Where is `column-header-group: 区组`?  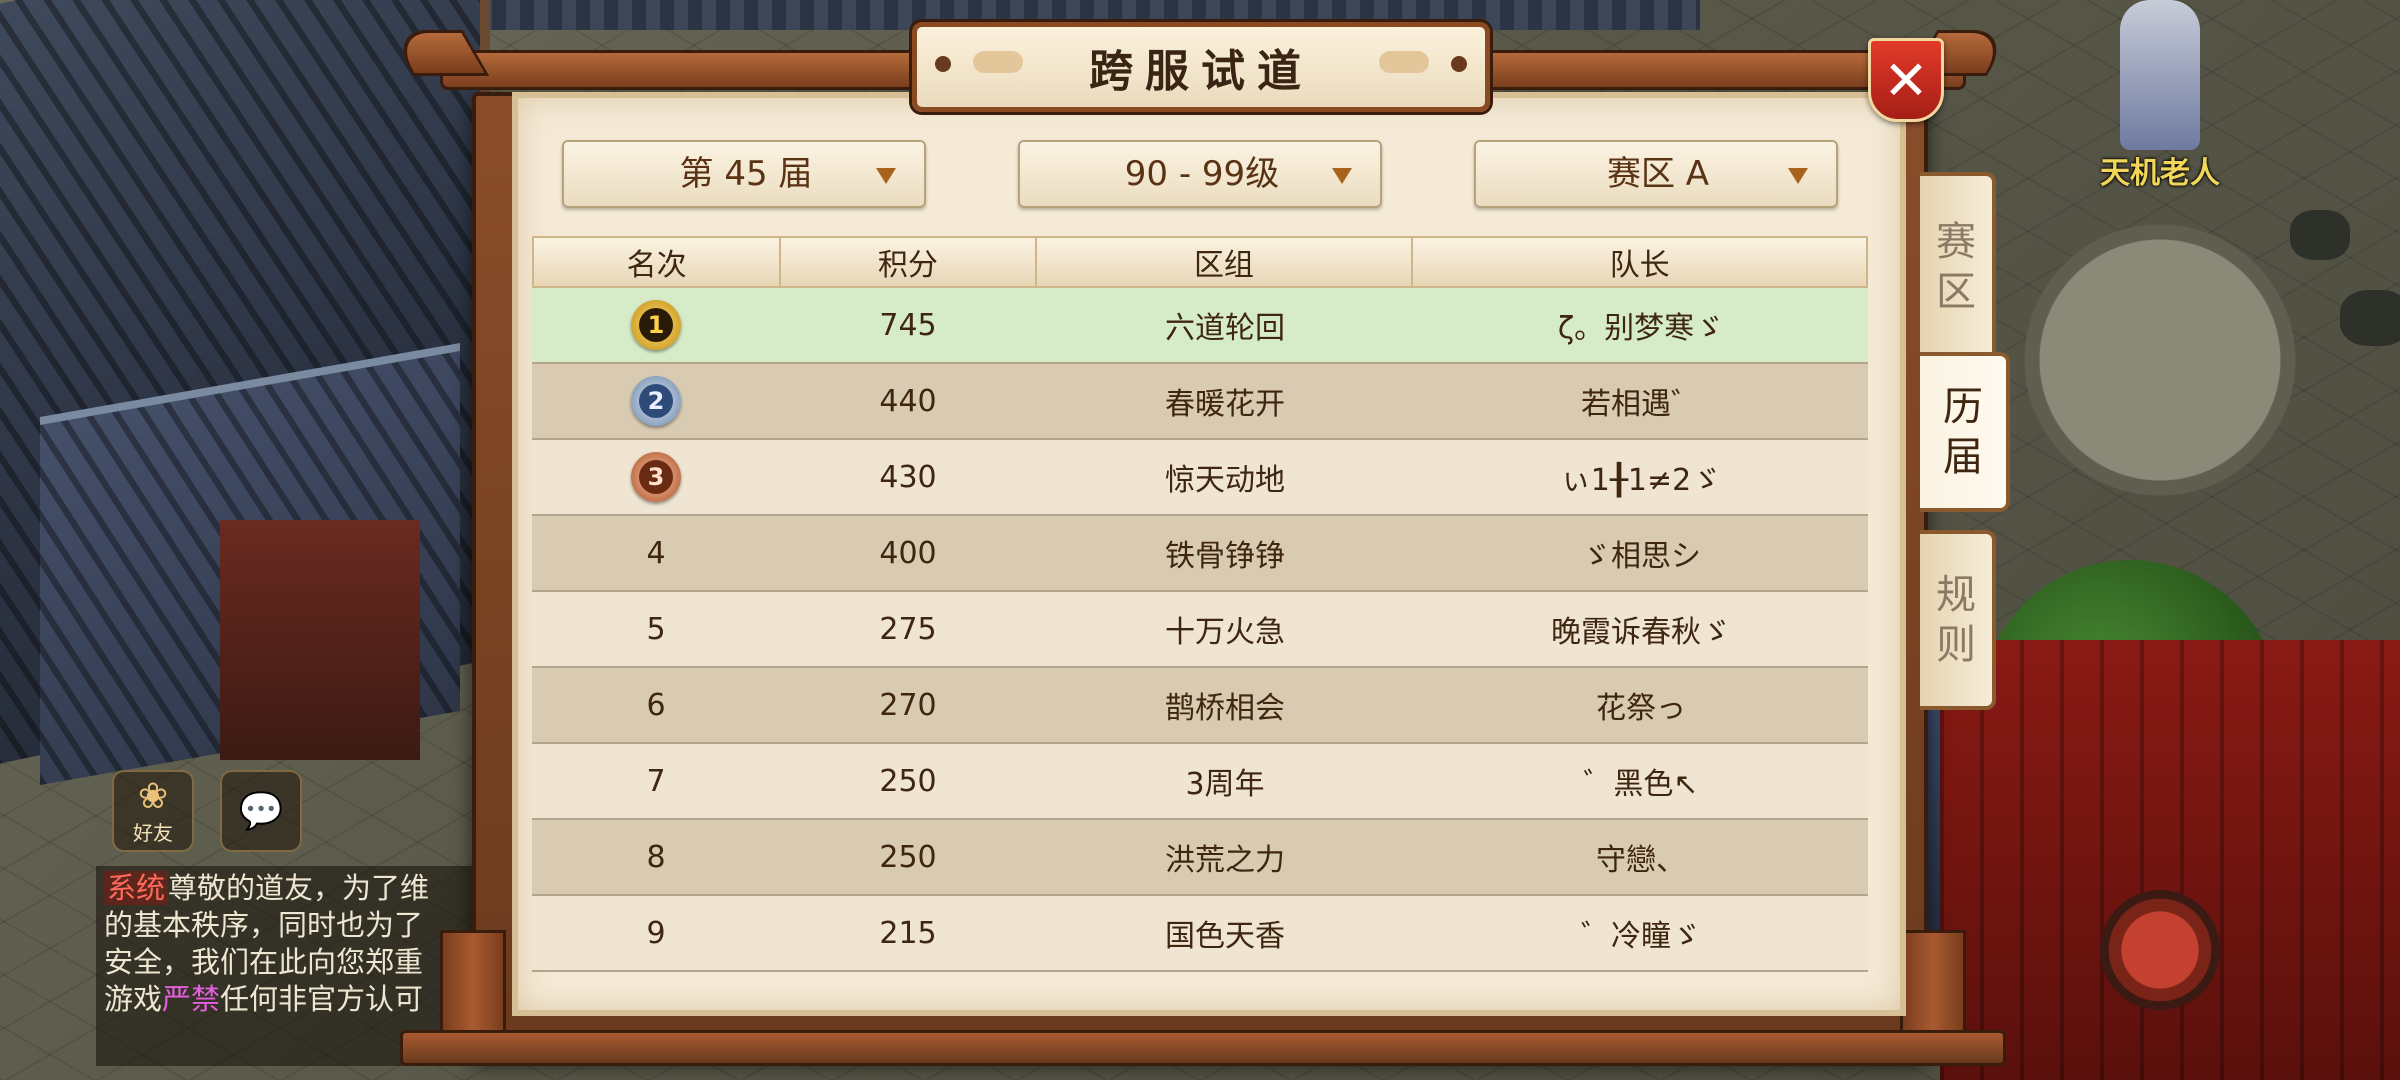
column-header-group: 区组 is located at coordinates (1225, 262).